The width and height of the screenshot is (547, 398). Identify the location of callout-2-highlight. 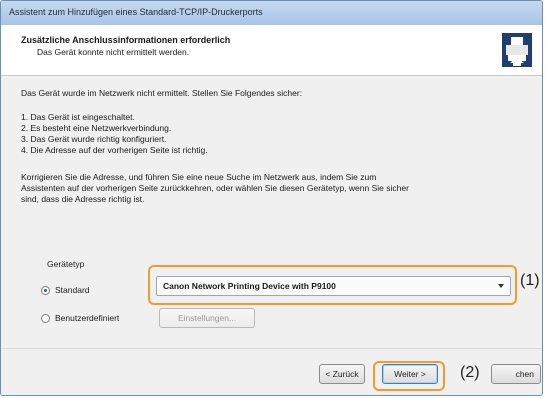
(409, 376).